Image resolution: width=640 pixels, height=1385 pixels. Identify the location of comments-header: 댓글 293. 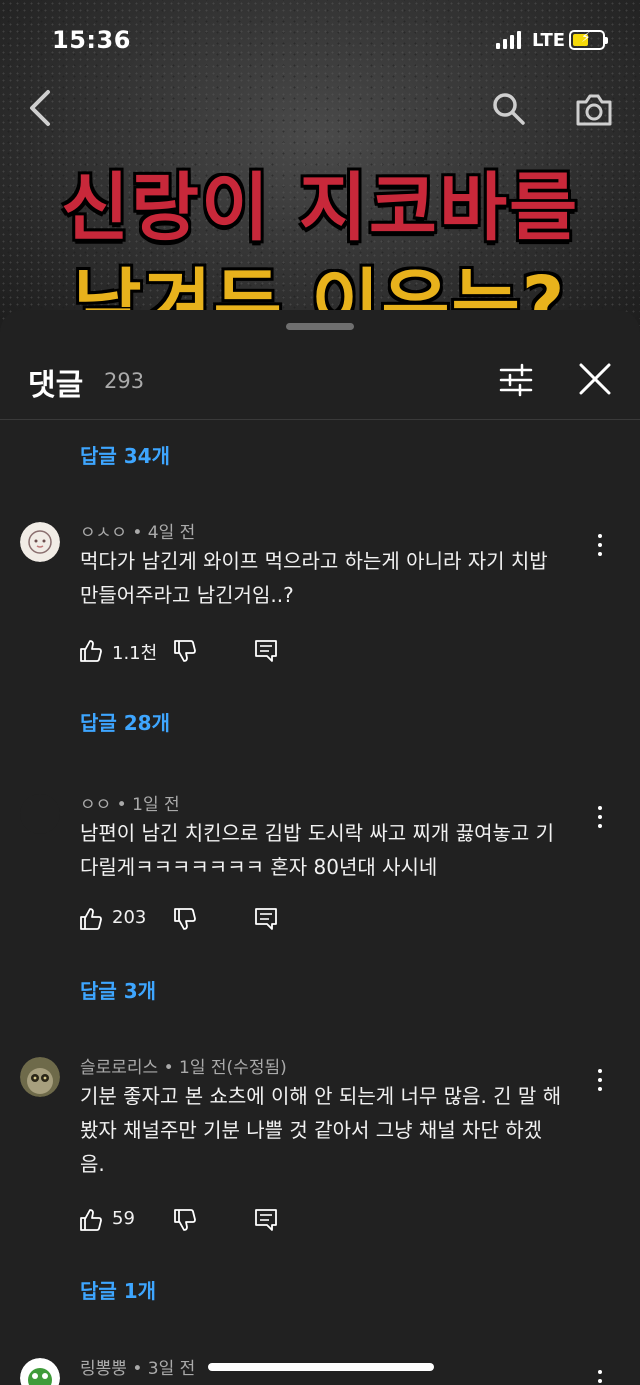
(320, 380).